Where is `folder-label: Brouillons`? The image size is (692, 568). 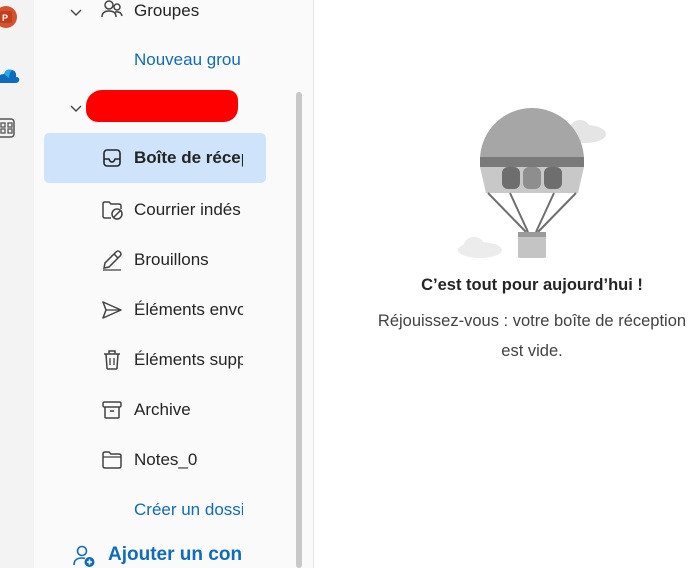 folder-label: Brouillons is located at coordinates (171, 259).